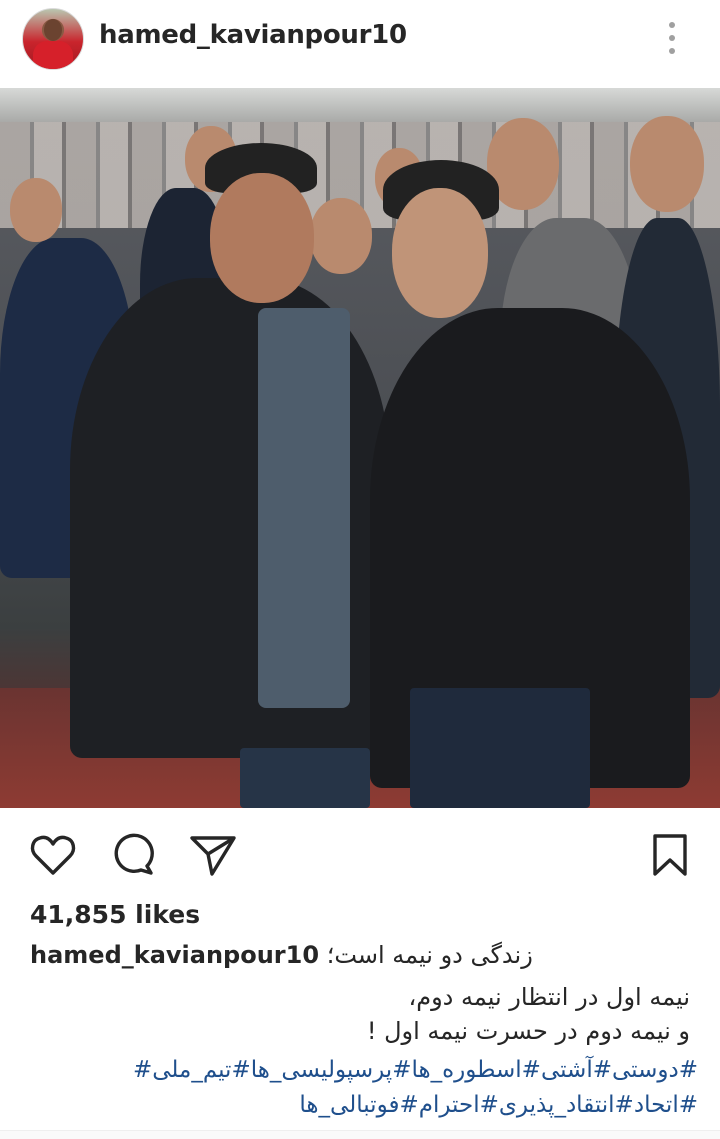 This screenshot has width=720, height=1139. I want to click on heart-icon, so click(53, 855).